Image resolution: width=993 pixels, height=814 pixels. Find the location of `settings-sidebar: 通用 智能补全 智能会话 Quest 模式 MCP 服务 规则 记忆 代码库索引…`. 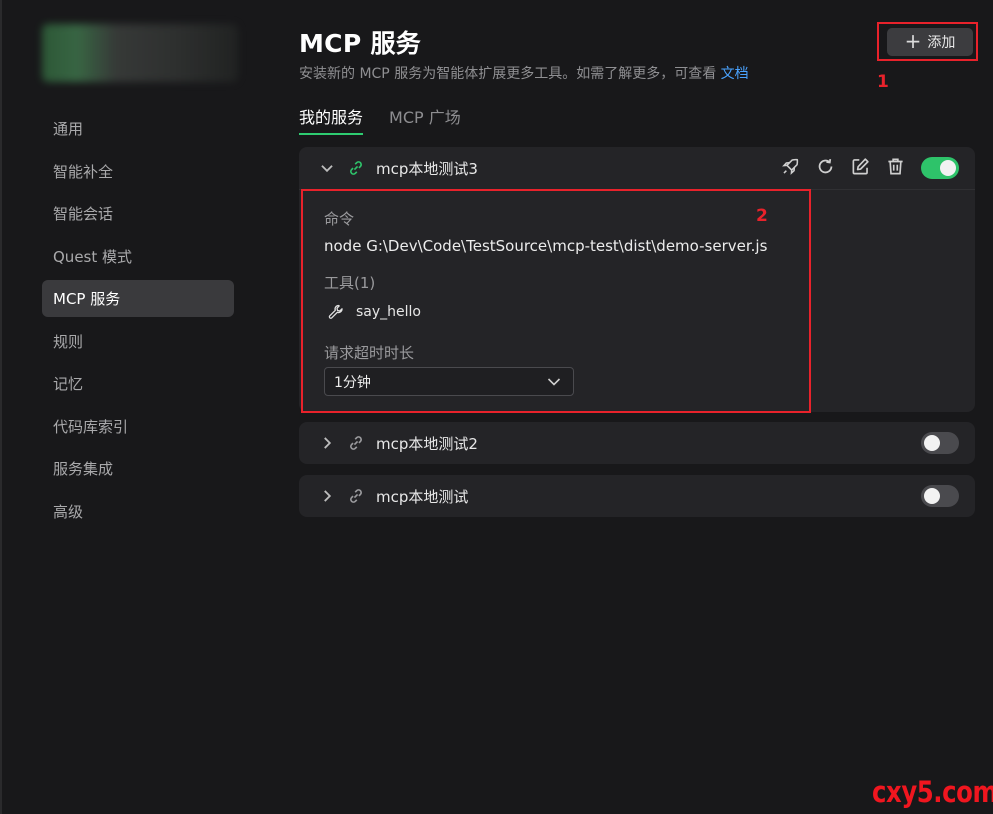

settings-sidebar: 通用 智能补全 智能会话 Quest 模式 MCP 服务 规则 记忆 代码库索引… is located at coordinates (138, 322).